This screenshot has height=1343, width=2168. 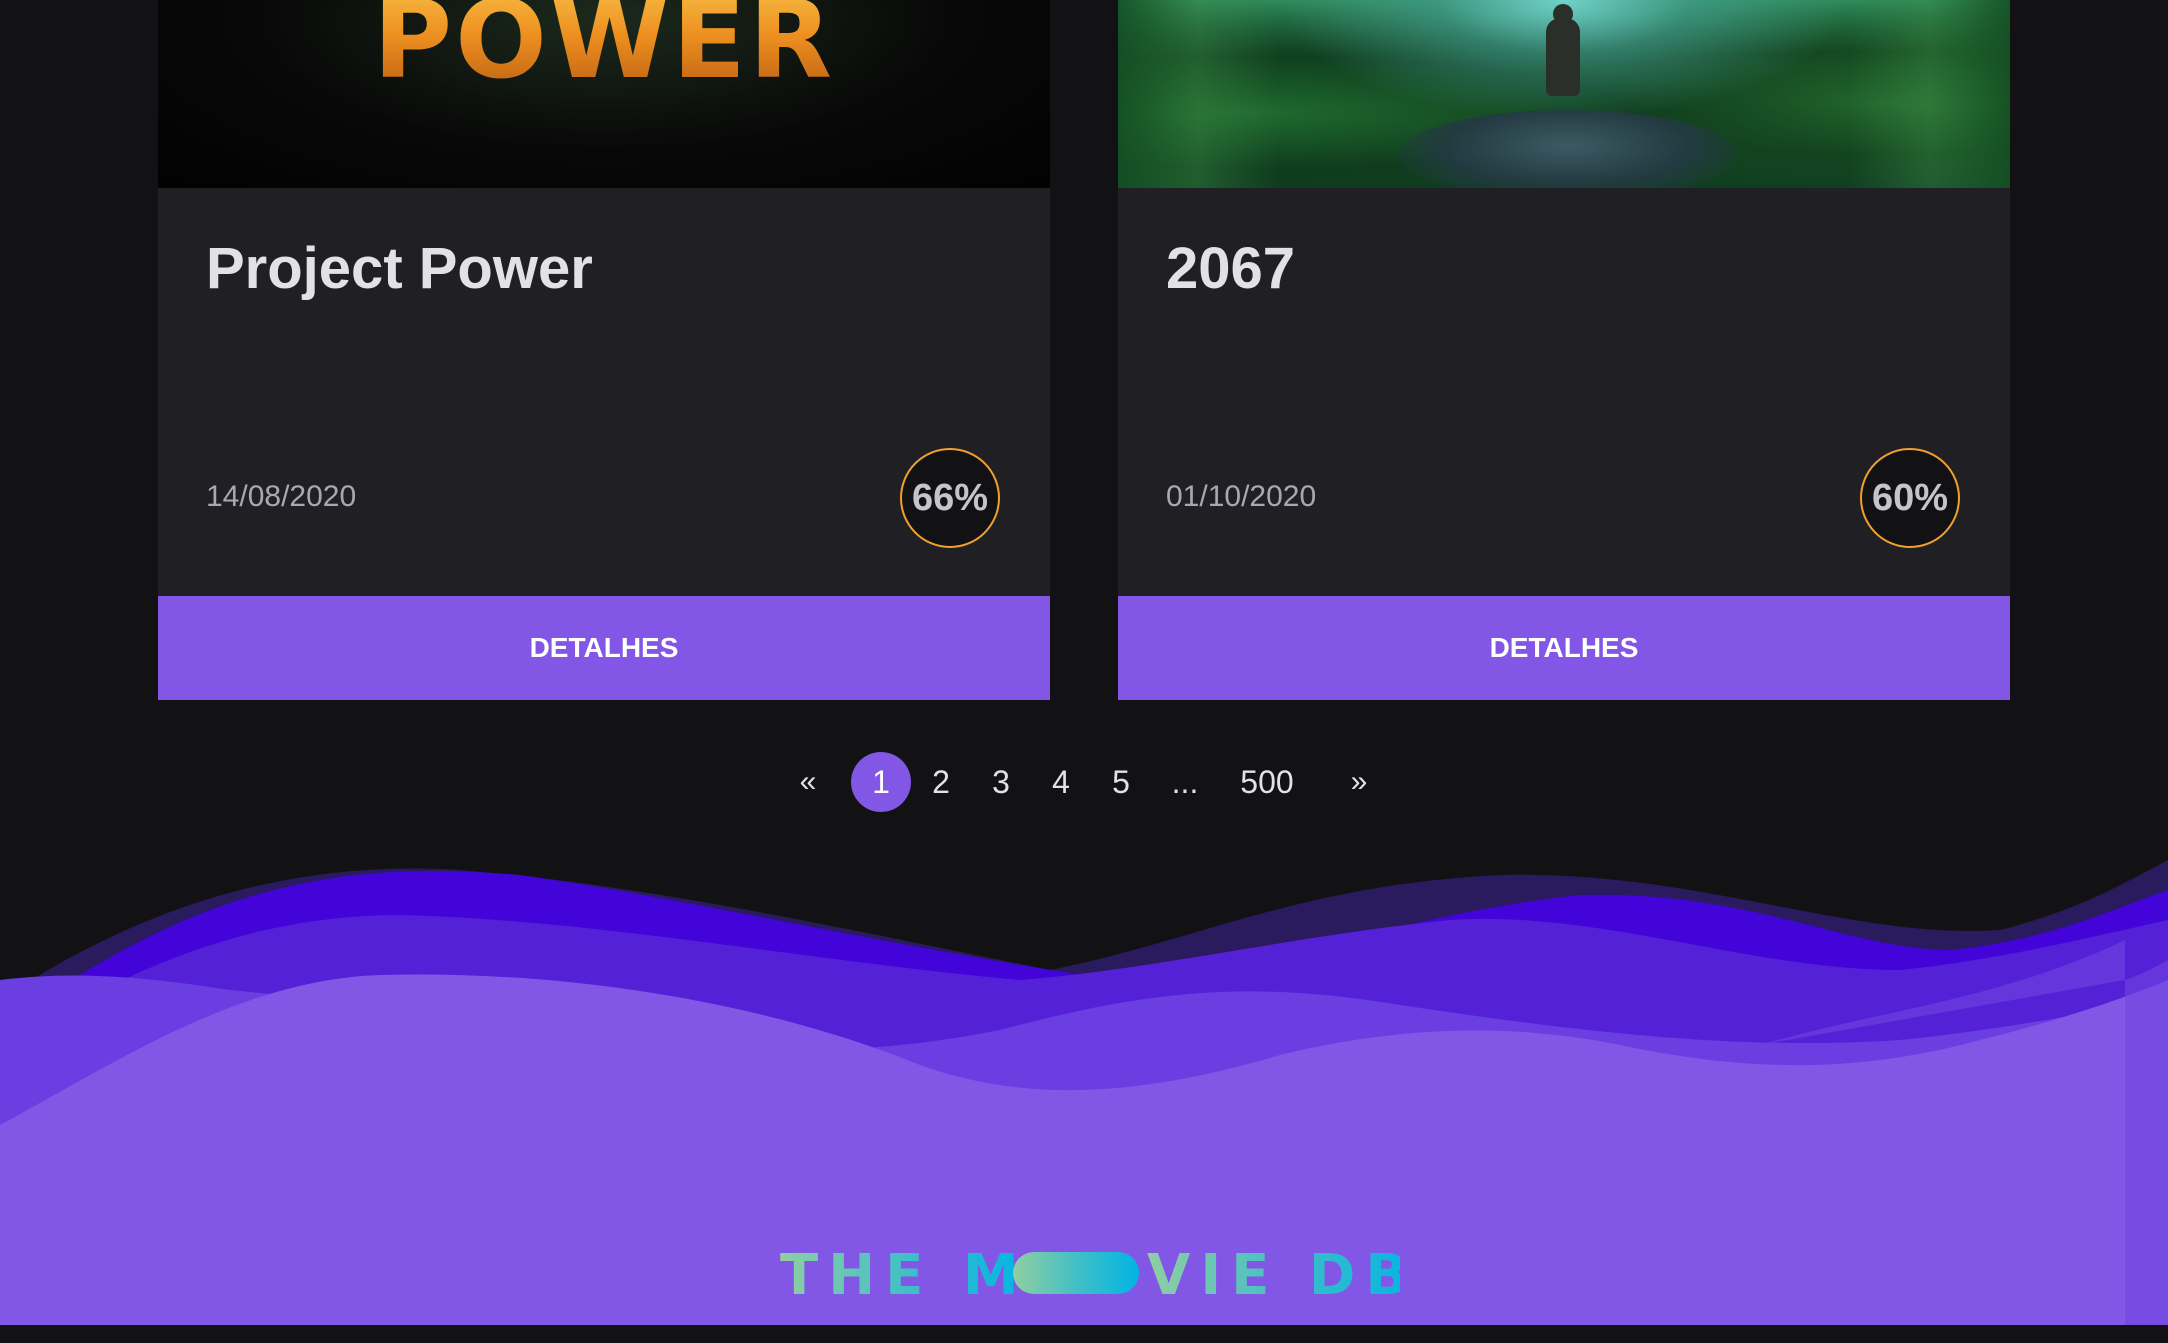 I want to click on movie-poster, so click(x=1564, y=94).